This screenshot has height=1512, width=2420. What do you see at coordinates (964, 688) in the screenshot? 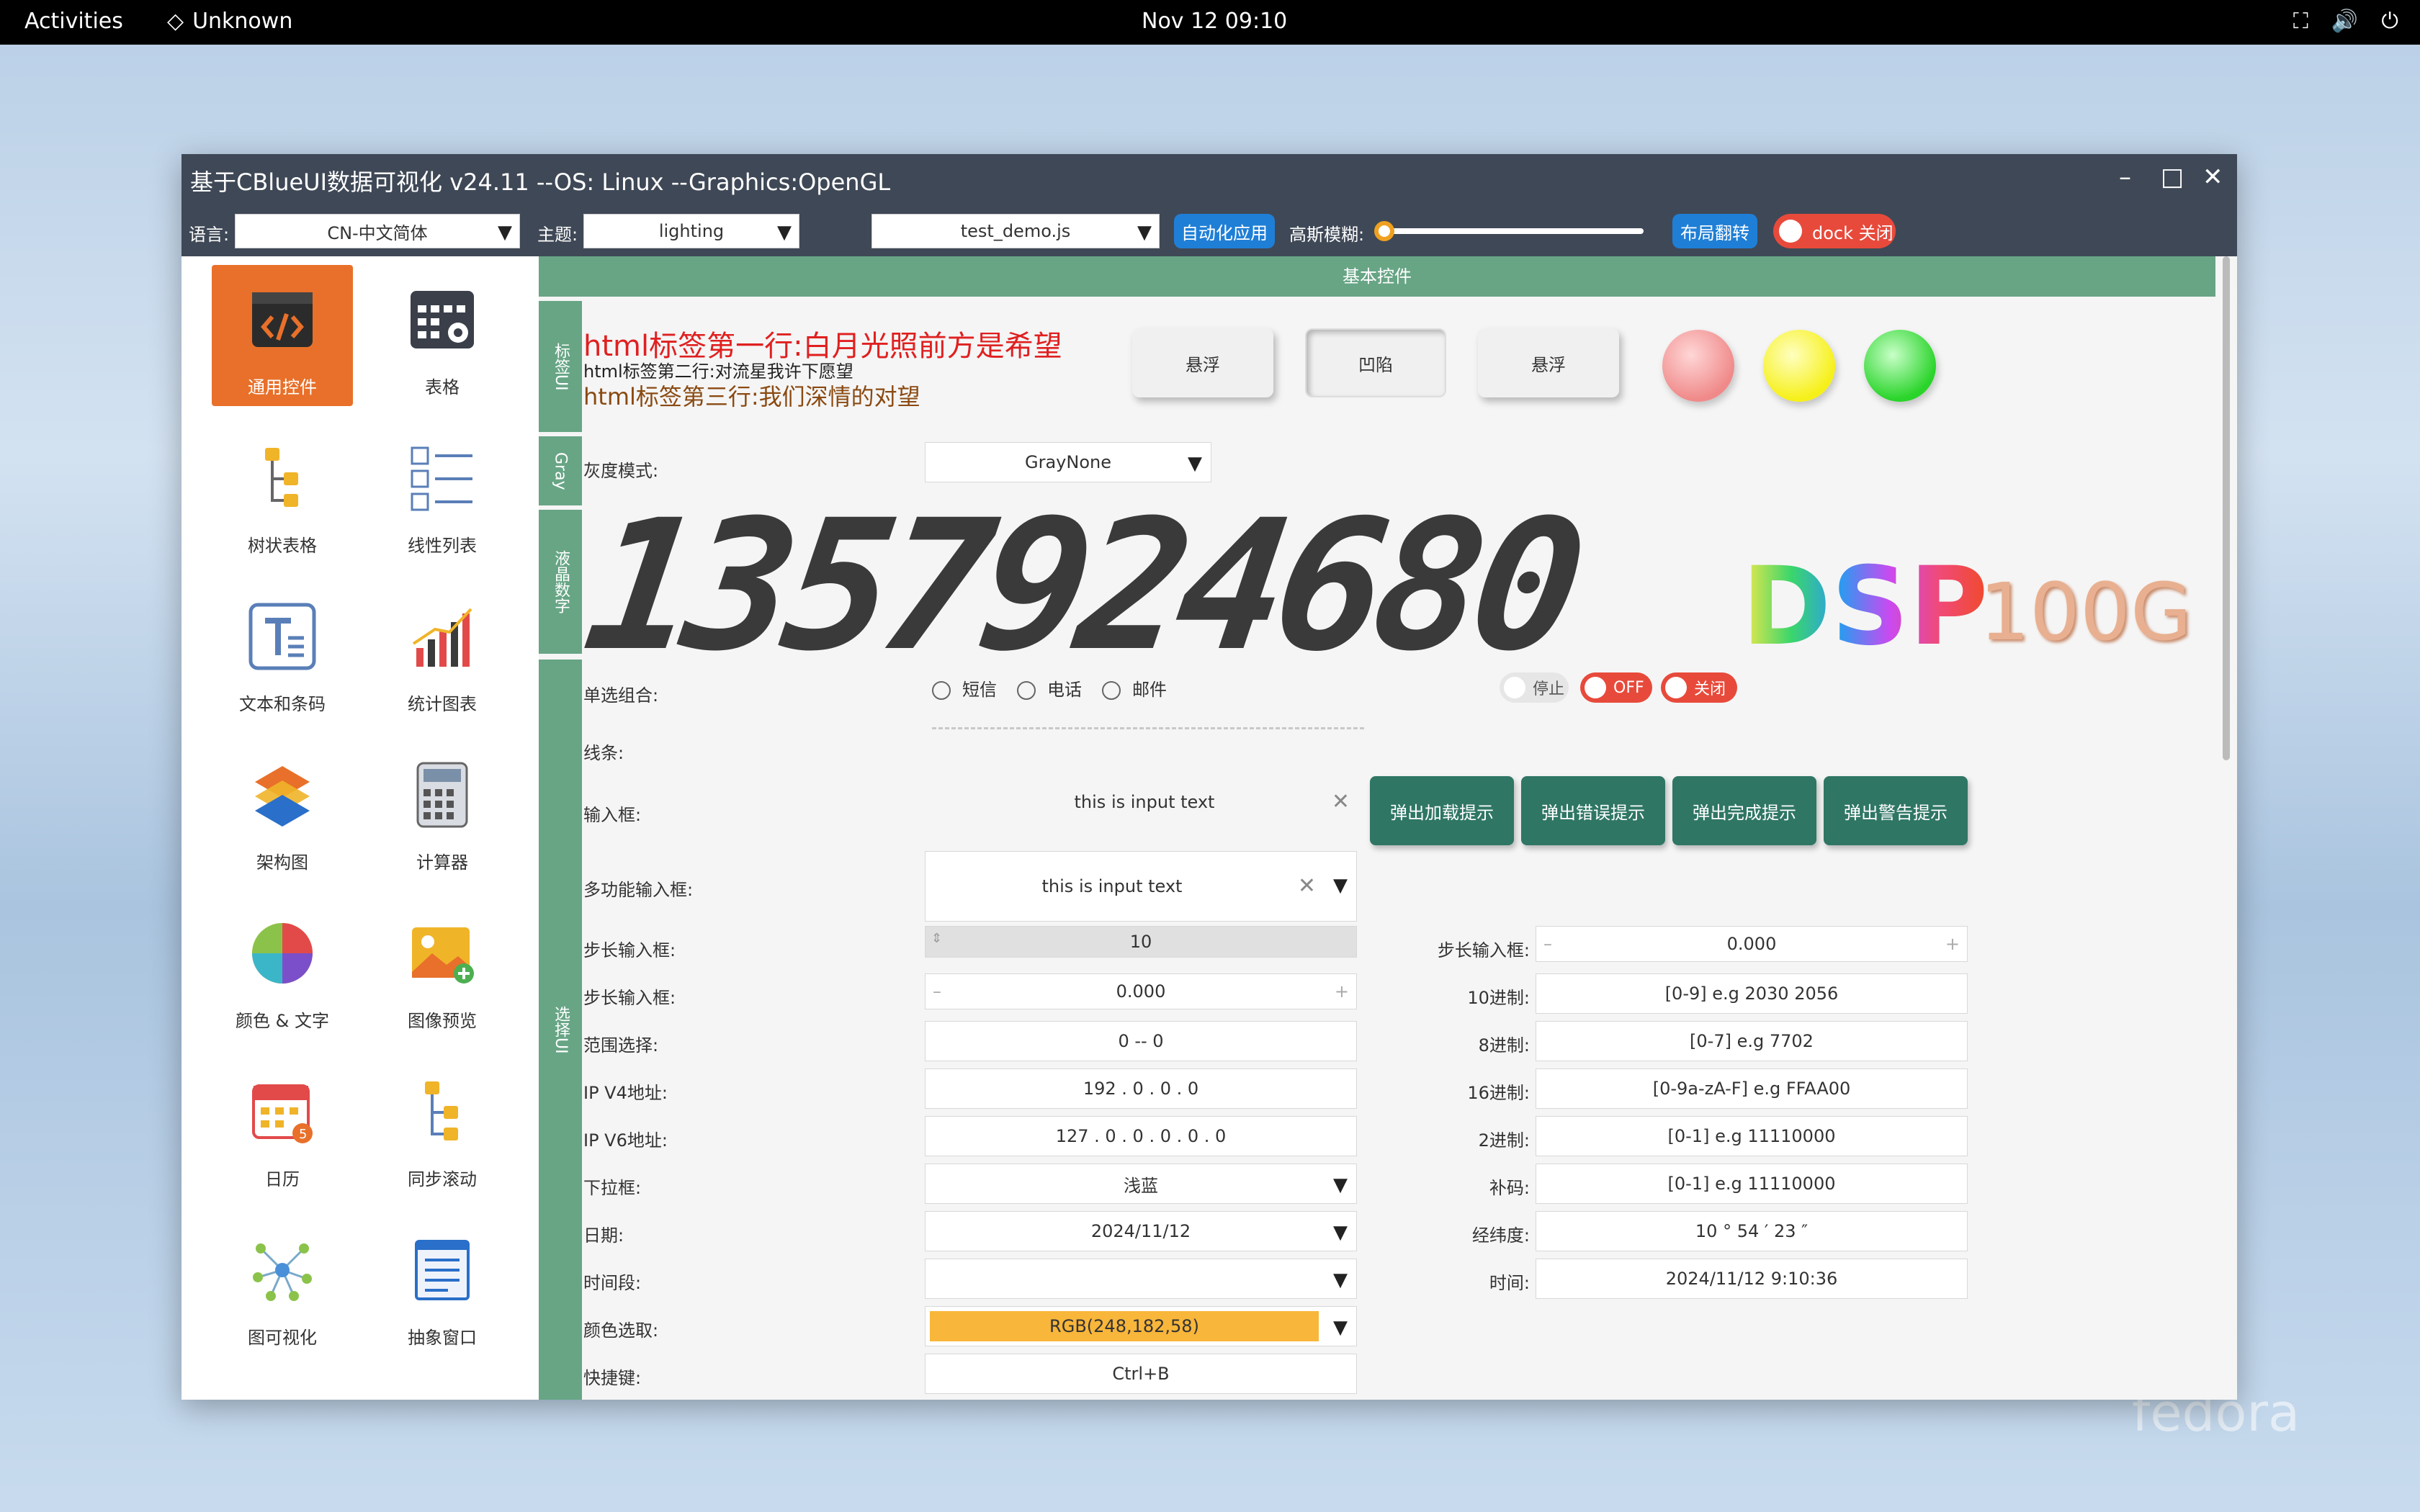
I see `radio-sms: 短信` at bounding box center [964, 688].